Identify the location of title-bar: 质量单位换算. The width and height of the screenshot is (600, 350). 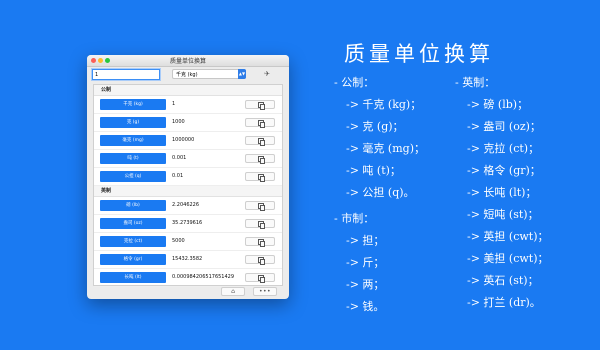
(188, 61).